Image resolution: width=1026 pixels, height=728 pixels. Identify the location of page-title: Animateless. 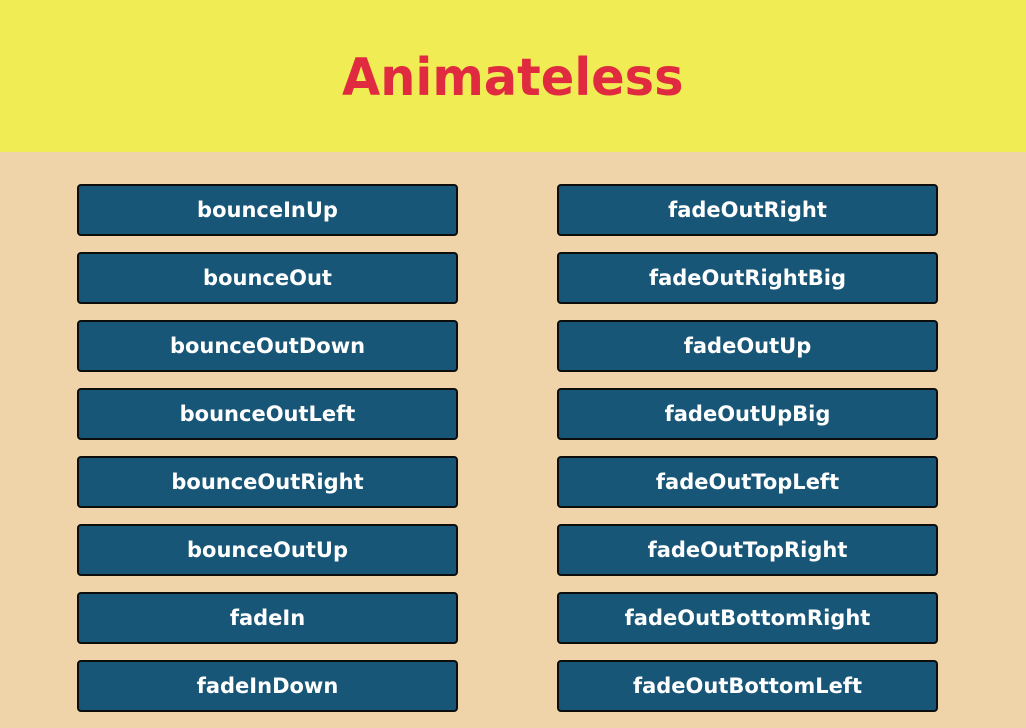
(513, 78).